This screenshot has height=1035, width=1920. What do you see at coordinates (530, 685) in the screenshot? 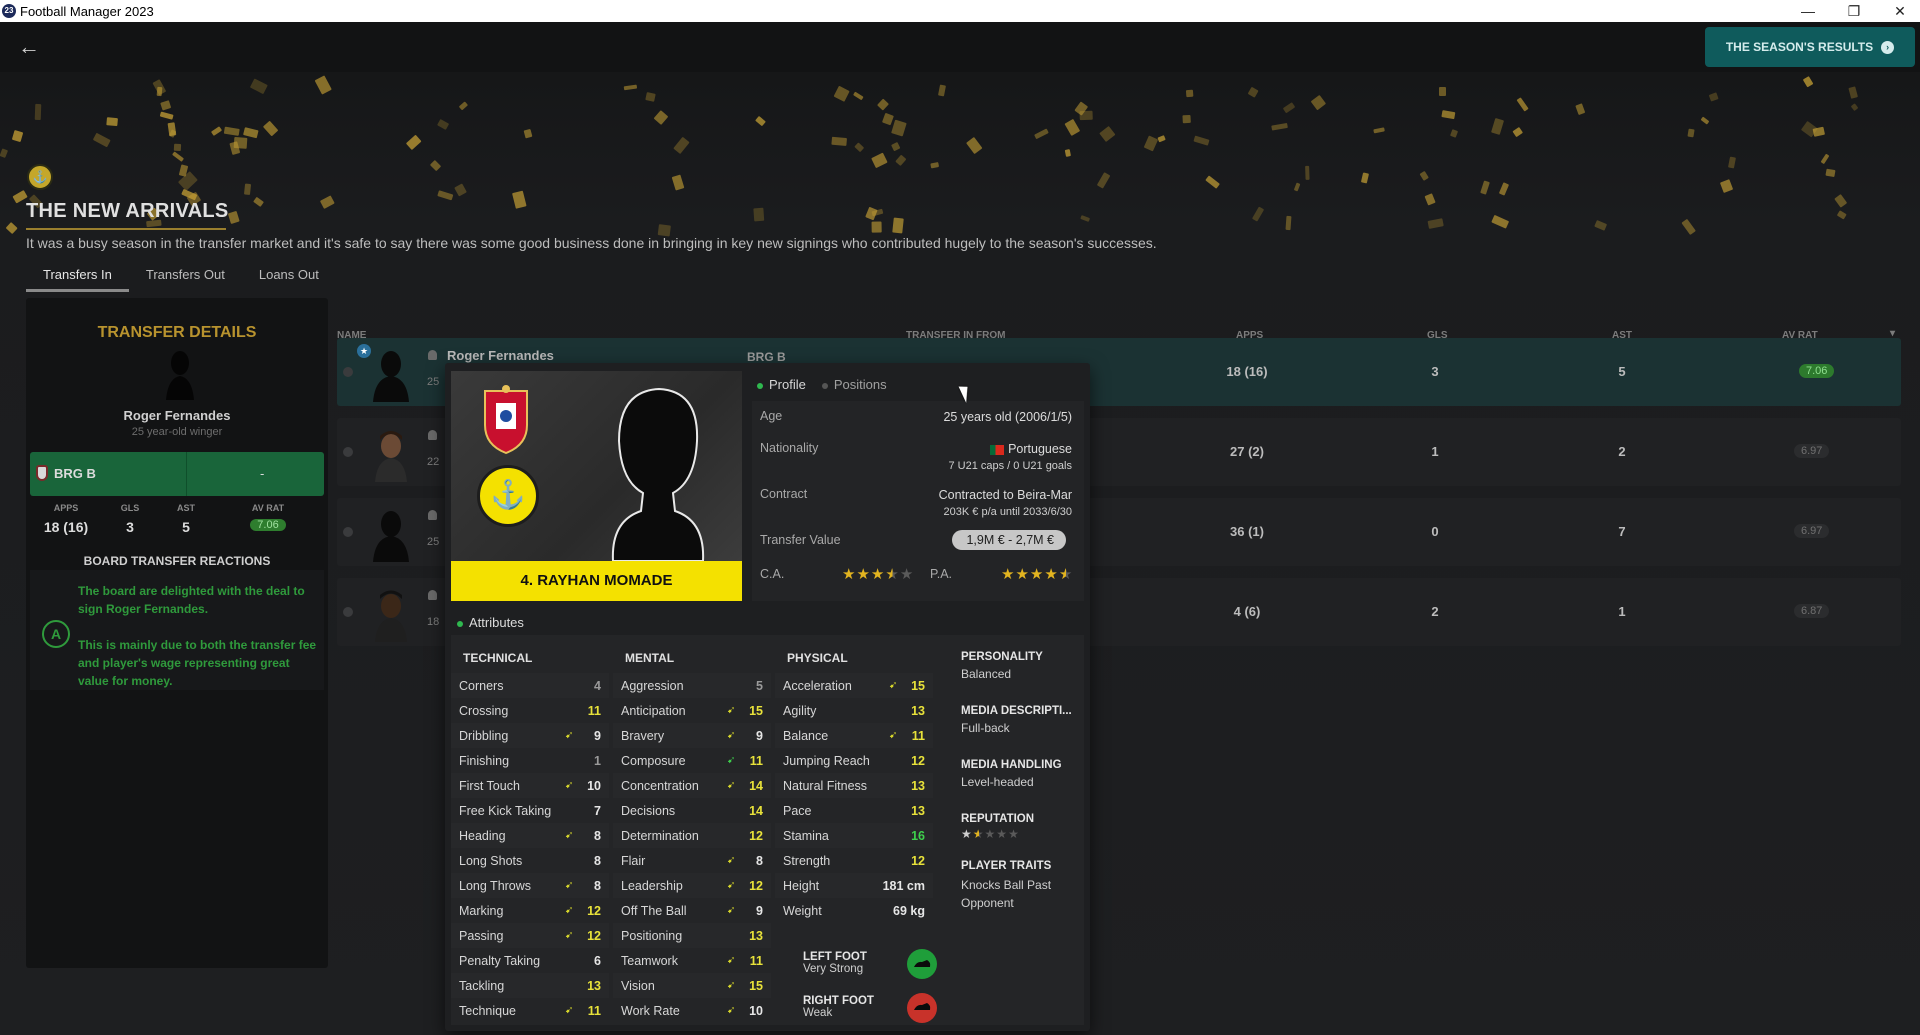
I see `attribute-row: Corners 4` at bounding box center [530, 685].